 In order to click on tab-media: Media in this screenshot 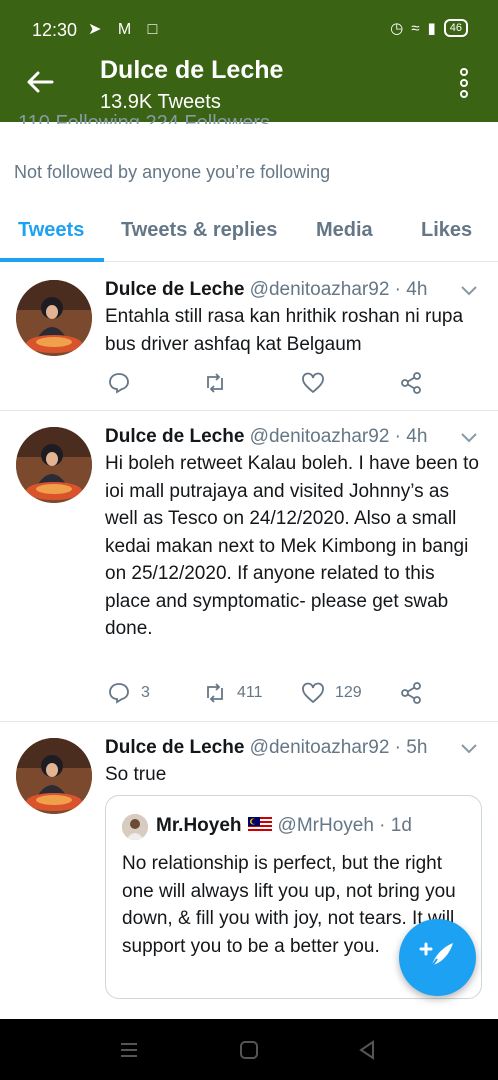, I will do `click(344, 230)`.